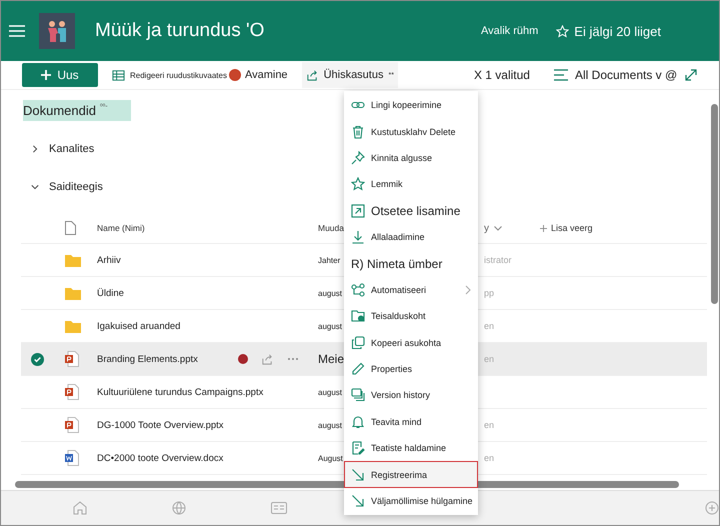 The height and width of the screenshot is (526, 720). What do you see at coordinates (489, 293) in the screenshot?
I see `modified-by-cell: pp` at bounding box center [489, 293].